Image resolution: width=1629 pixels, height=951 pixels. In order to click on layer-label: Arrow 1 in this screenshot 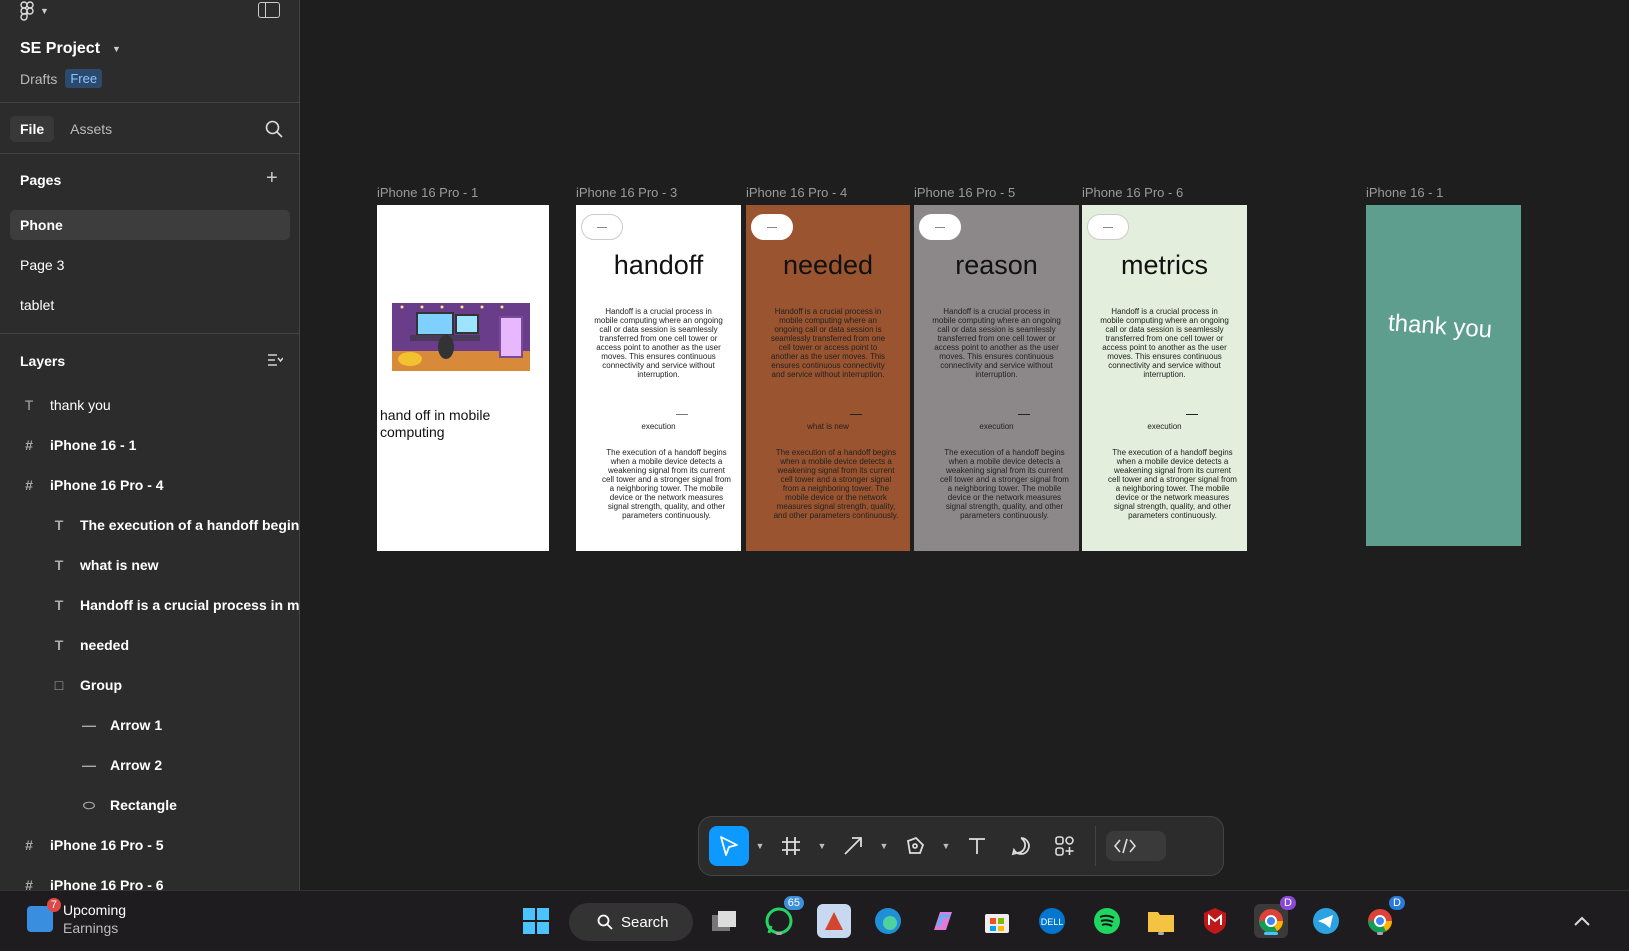, I will do `click(136, 725)`.